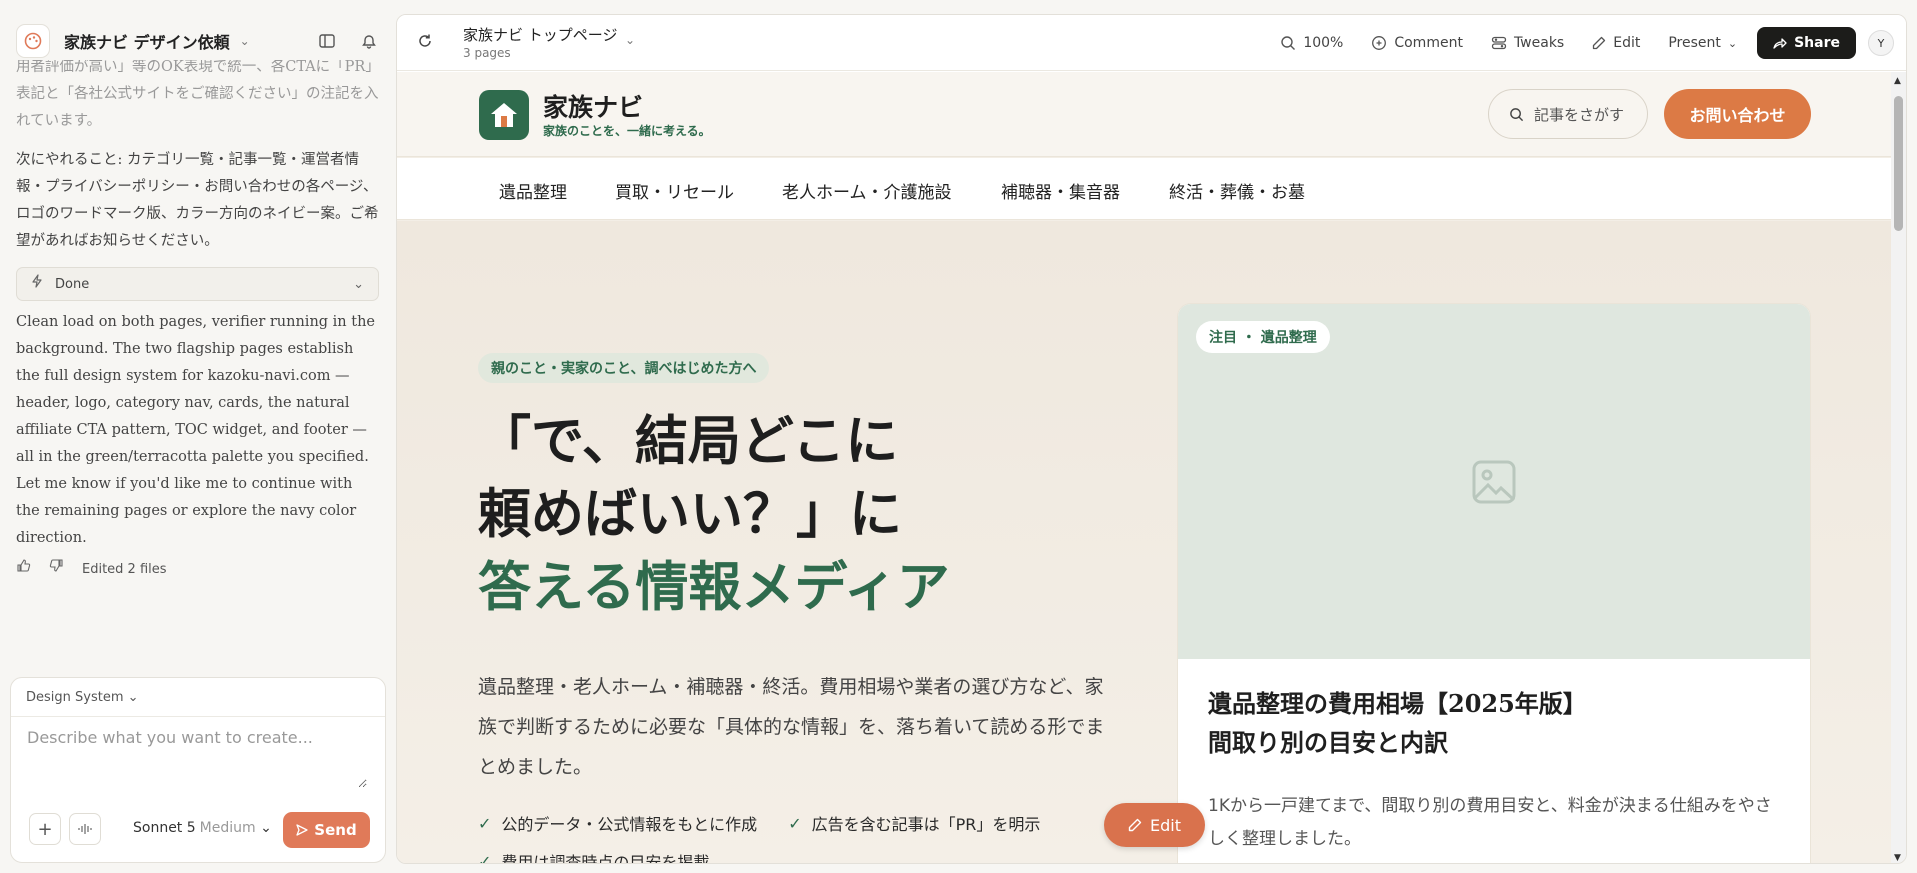  What do you see at coordinates (425, 43) in the screenshot?
I see `reload-icon` at bounding box center [425, 43].